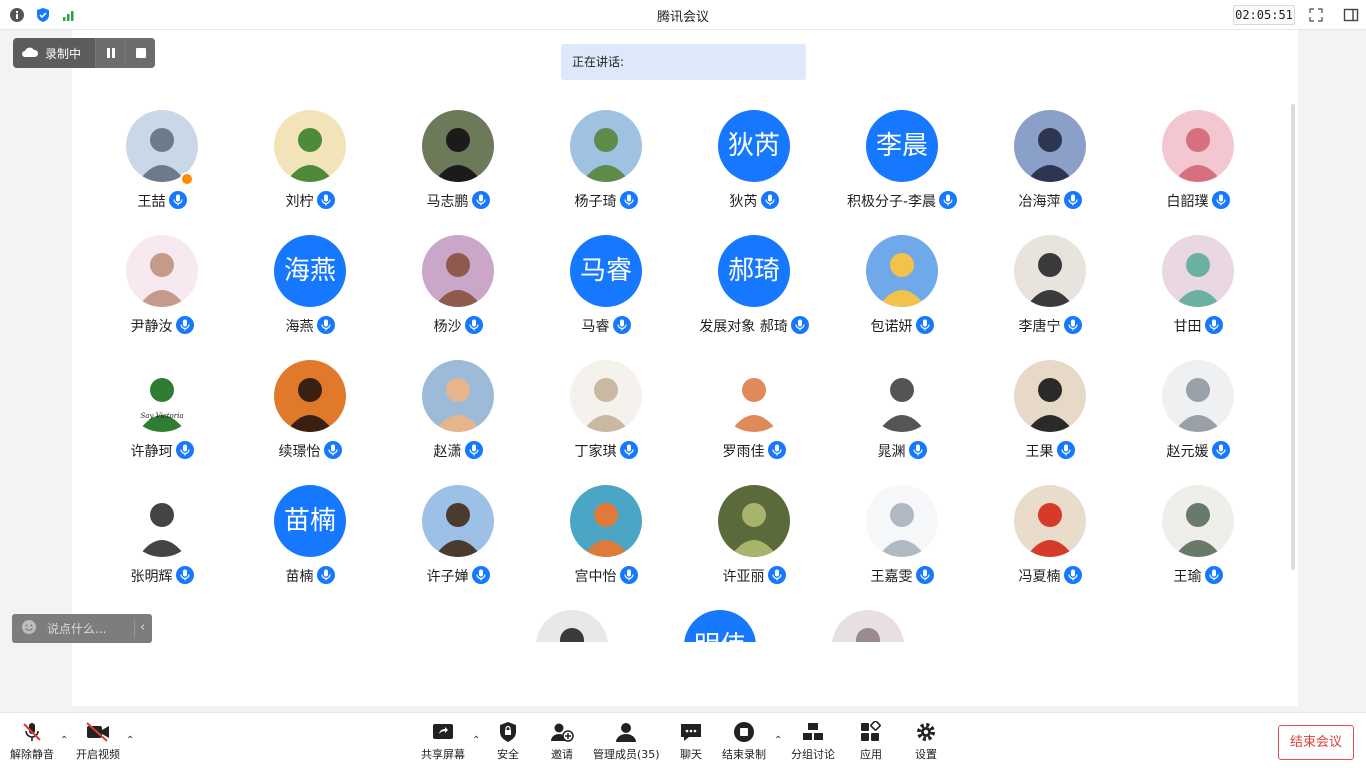 The image size is (1366, 768). Describe the element at coordinates (871, 741) in the screenshot. I see `apps-button: 应用` at that location.